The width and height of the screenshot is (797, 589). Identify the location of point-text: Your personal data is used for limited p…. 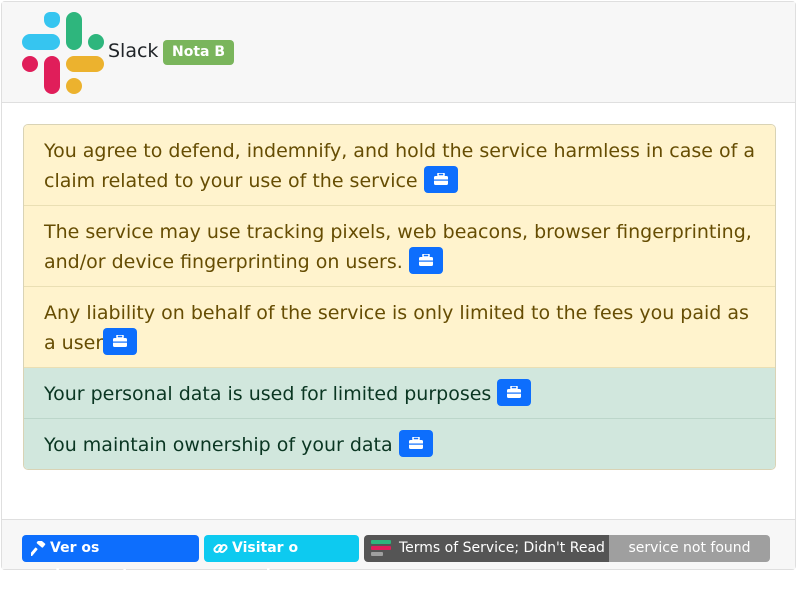
(268, 394).